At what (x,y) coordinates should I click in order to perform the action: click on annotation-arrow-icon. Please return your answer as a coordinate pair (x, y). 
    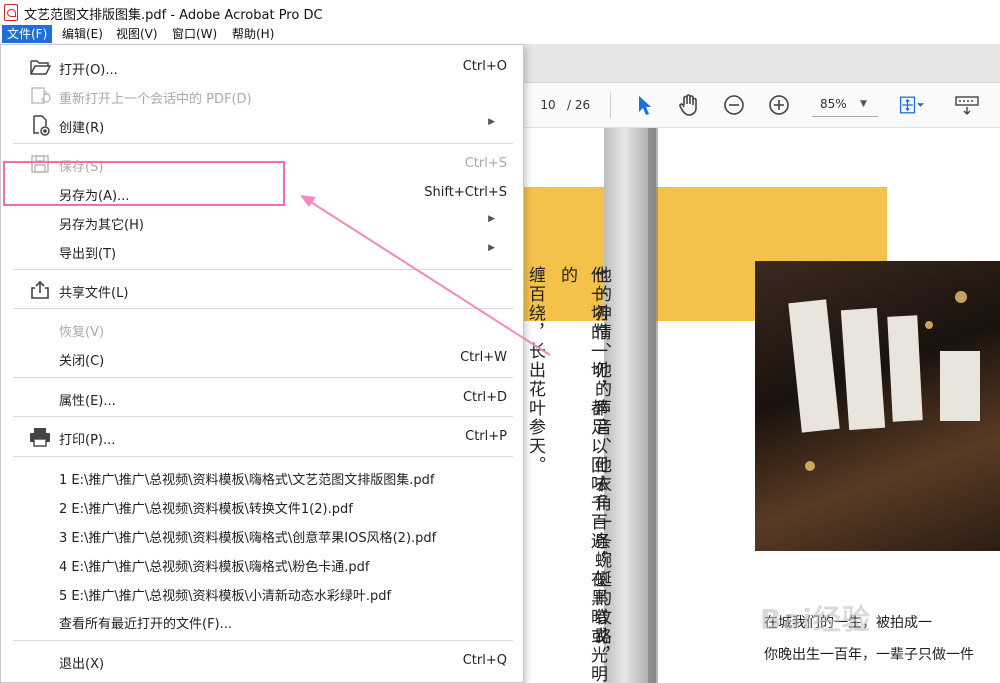
    Looking at the image, I should click on (425, 275).